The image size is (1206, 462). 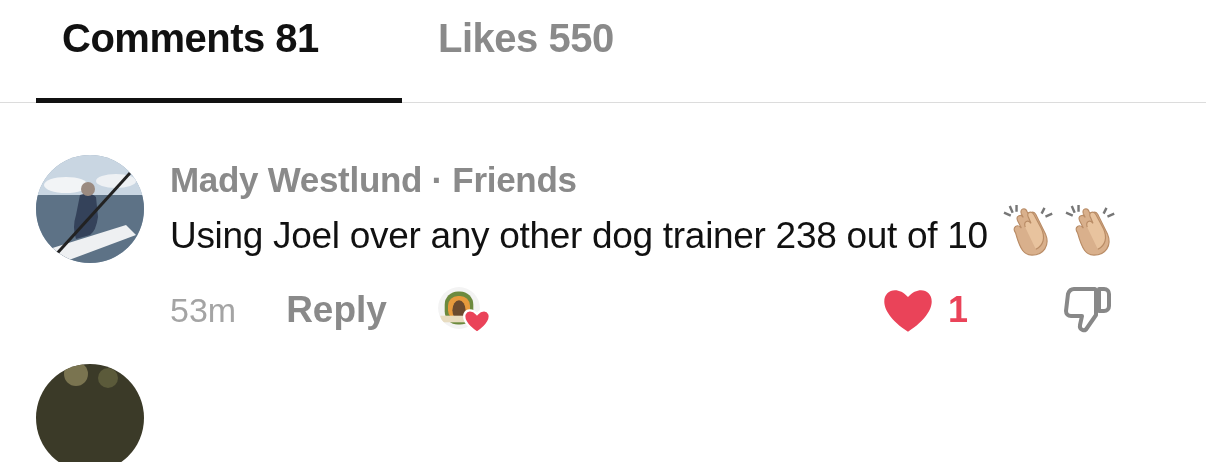 What do you see at coordinates (665, 180) in the screenshot?
I see `comment-author: Mady Westlund · Friends` at bounding box center [665, 180].